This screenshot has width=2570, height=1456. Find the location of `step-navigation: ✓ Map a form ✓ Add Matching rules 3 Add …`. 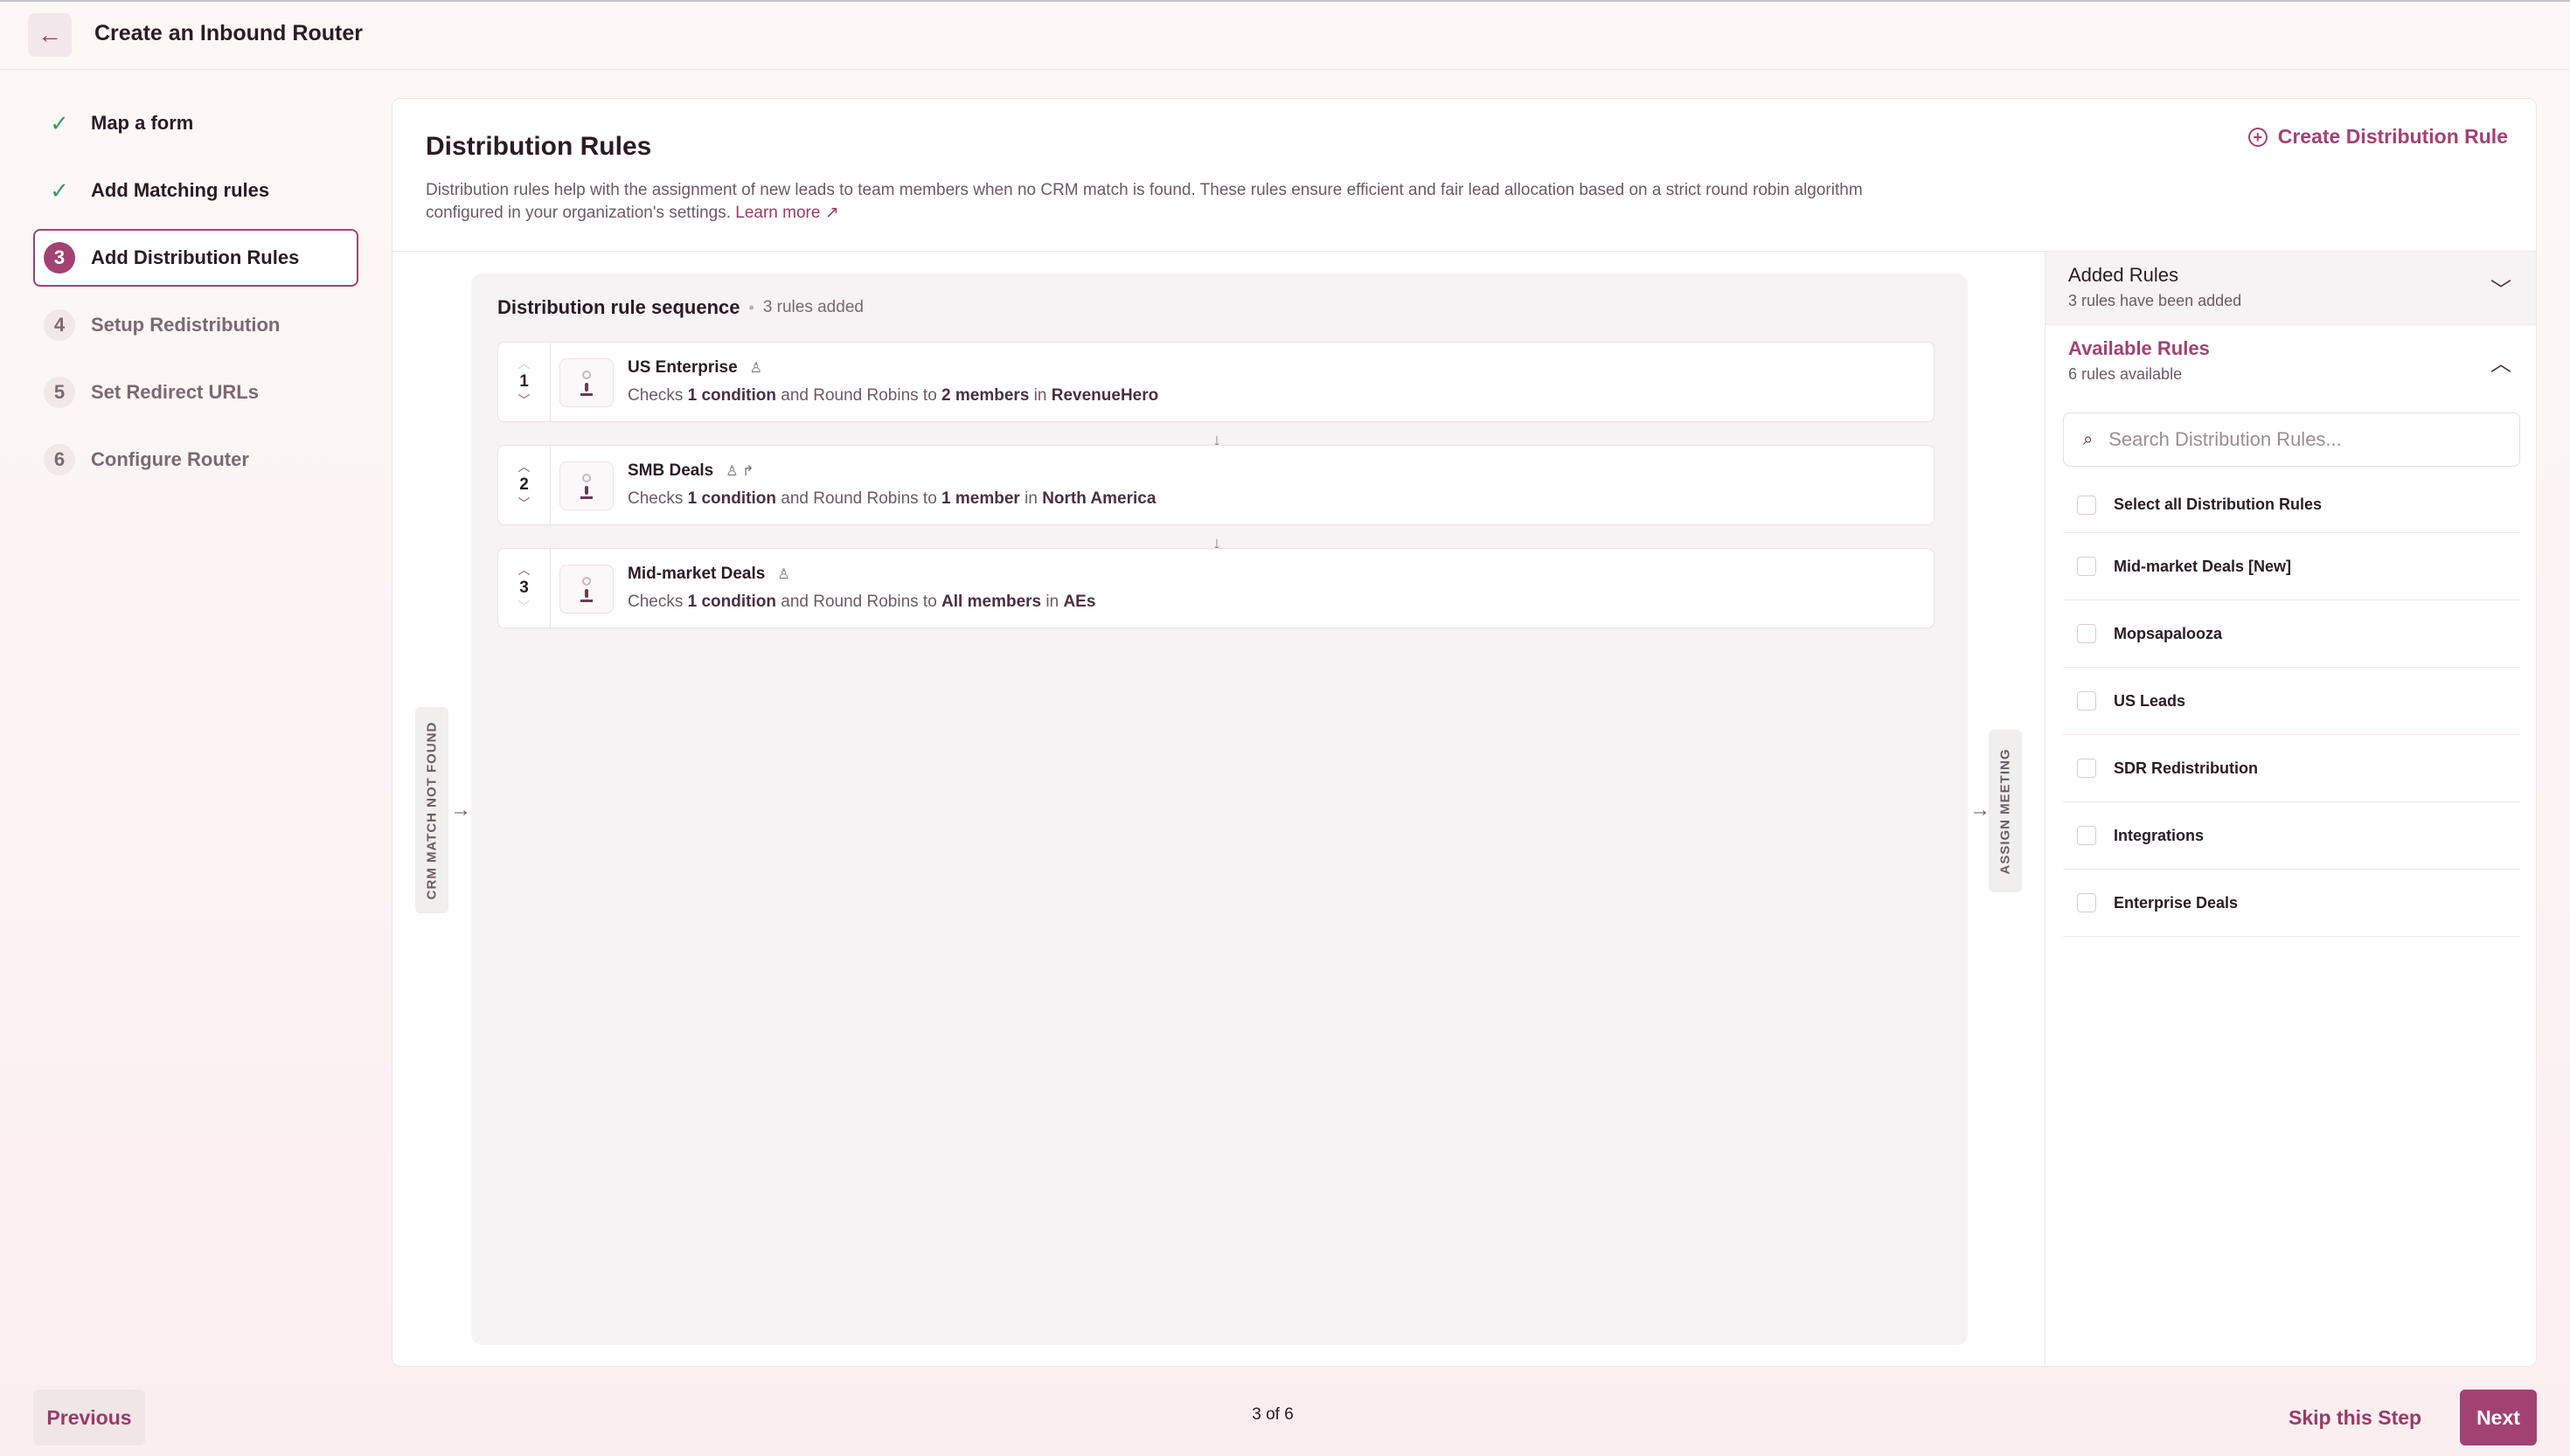

step-navigation: ✓ Map a form ✓ Add Matching rules 3 Add … is located at coordinates (195, 296).